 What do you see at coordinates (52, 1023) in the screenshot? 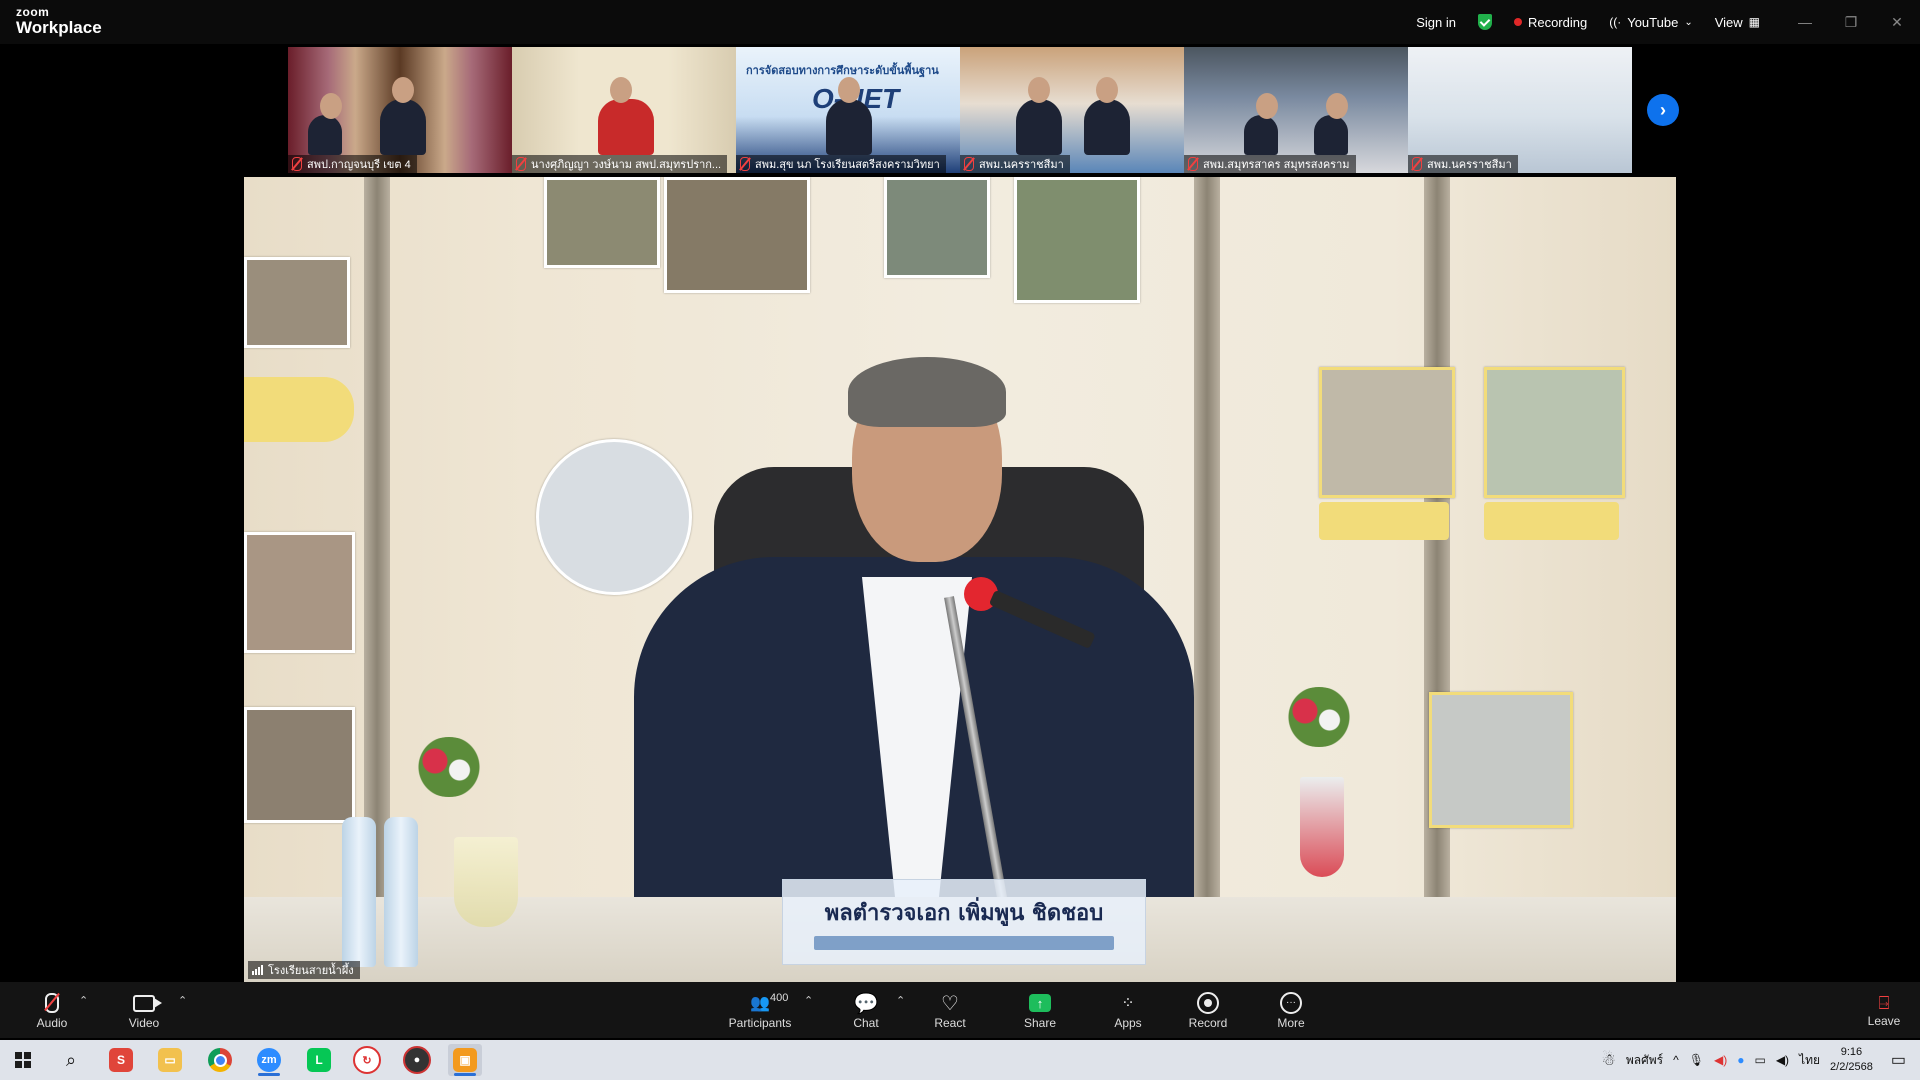
I see `audio-label: Audio` at bounding box center [52, 1023].